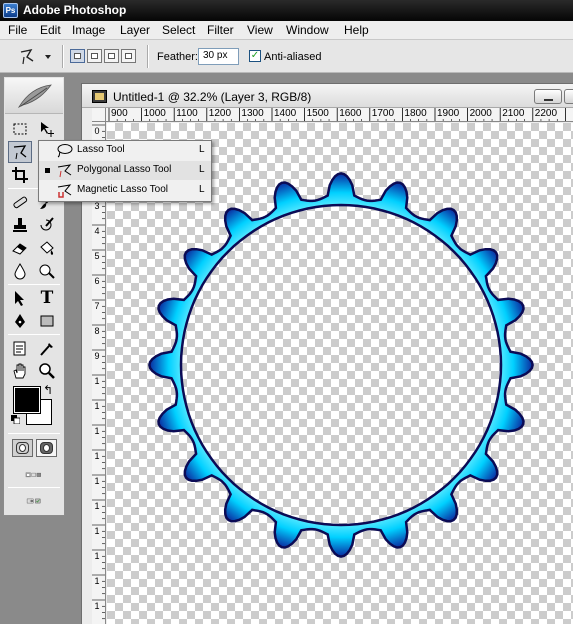  Describe the element at coordinates (307, 30) in the screenshot. I see `menu-window: Window` at that location.